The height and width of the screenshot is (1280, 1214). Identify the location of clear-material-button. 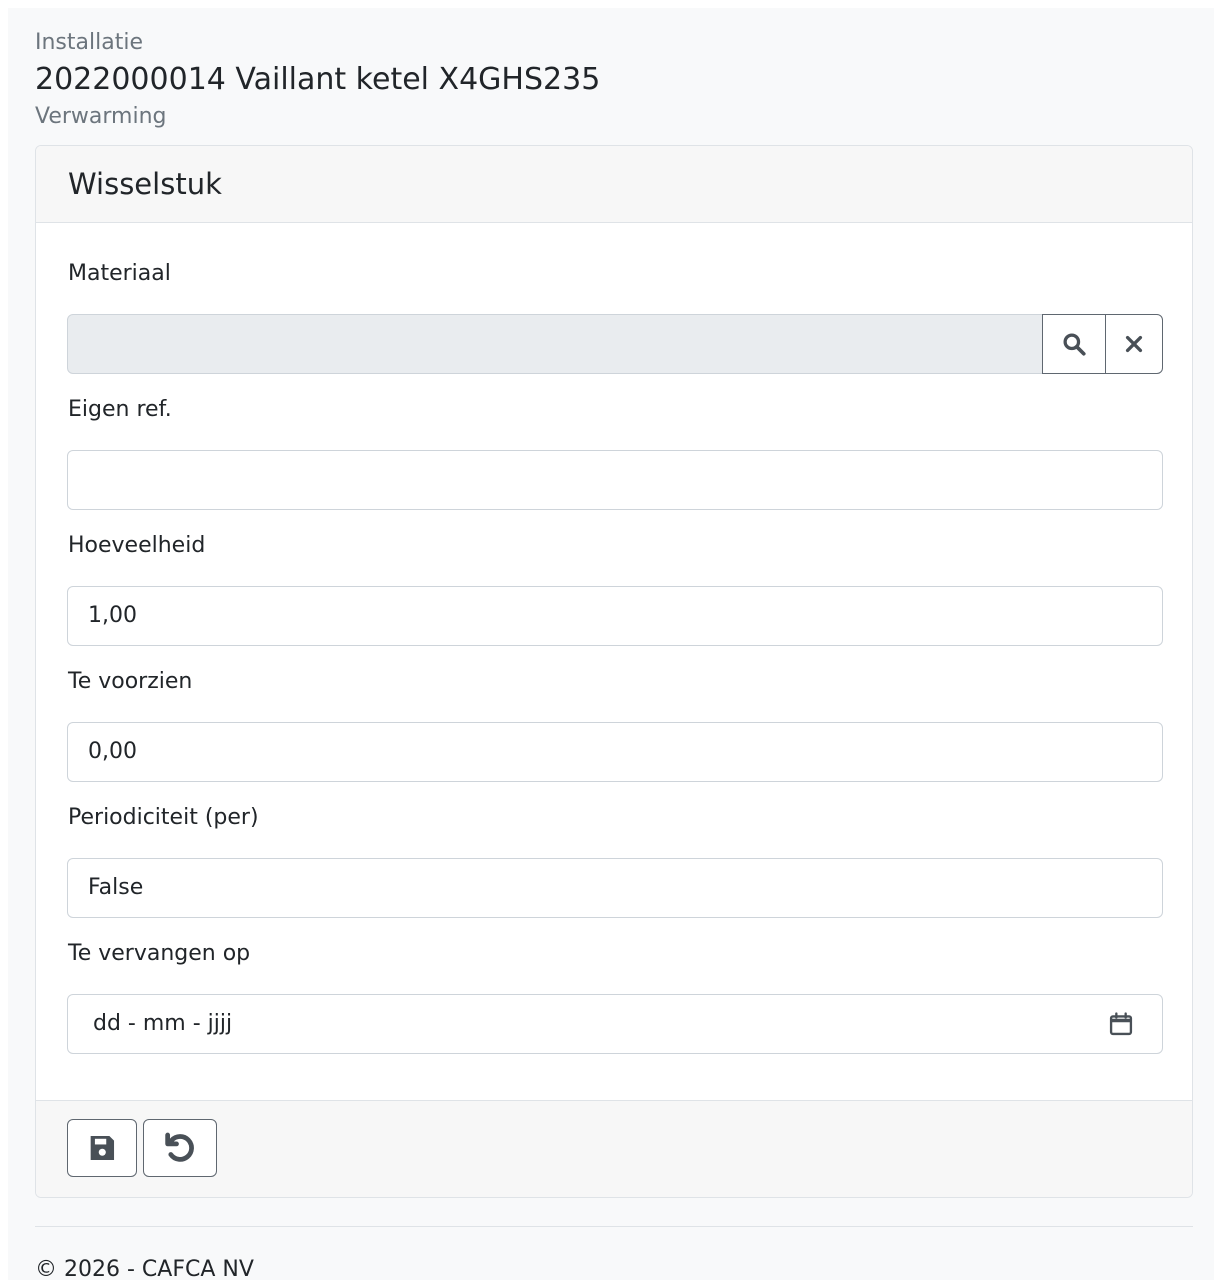
(1134, 344).